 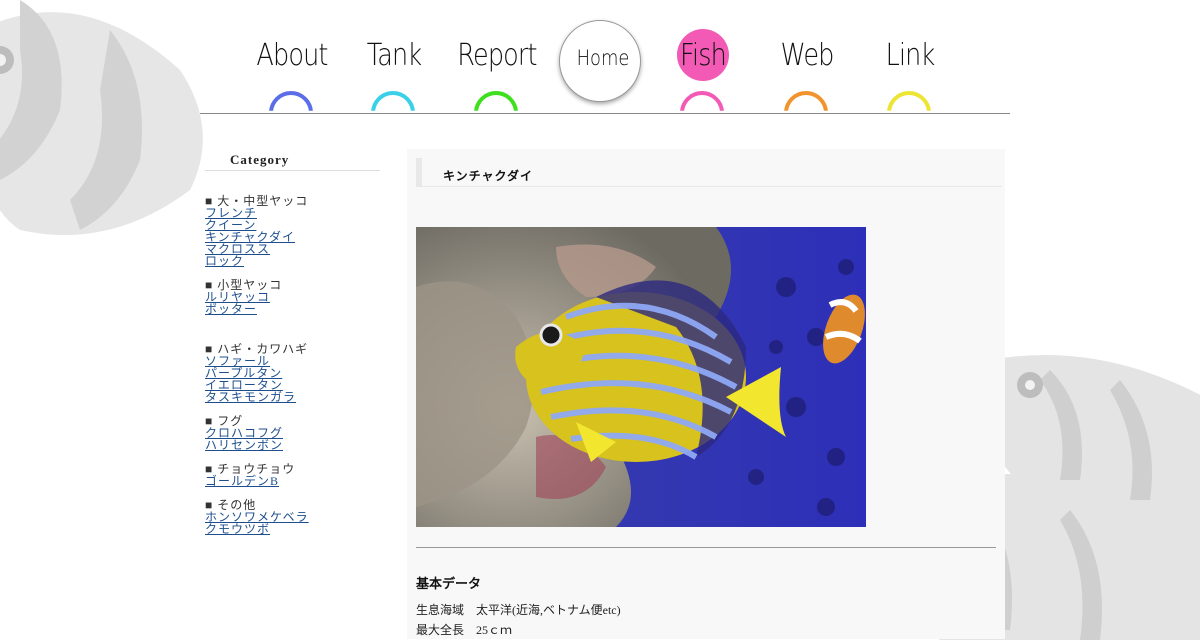 What do you see at coordinates (292, 445) in the screenshot?
I see `category-link: ハリセンボン` at bounding box center [292, 445].